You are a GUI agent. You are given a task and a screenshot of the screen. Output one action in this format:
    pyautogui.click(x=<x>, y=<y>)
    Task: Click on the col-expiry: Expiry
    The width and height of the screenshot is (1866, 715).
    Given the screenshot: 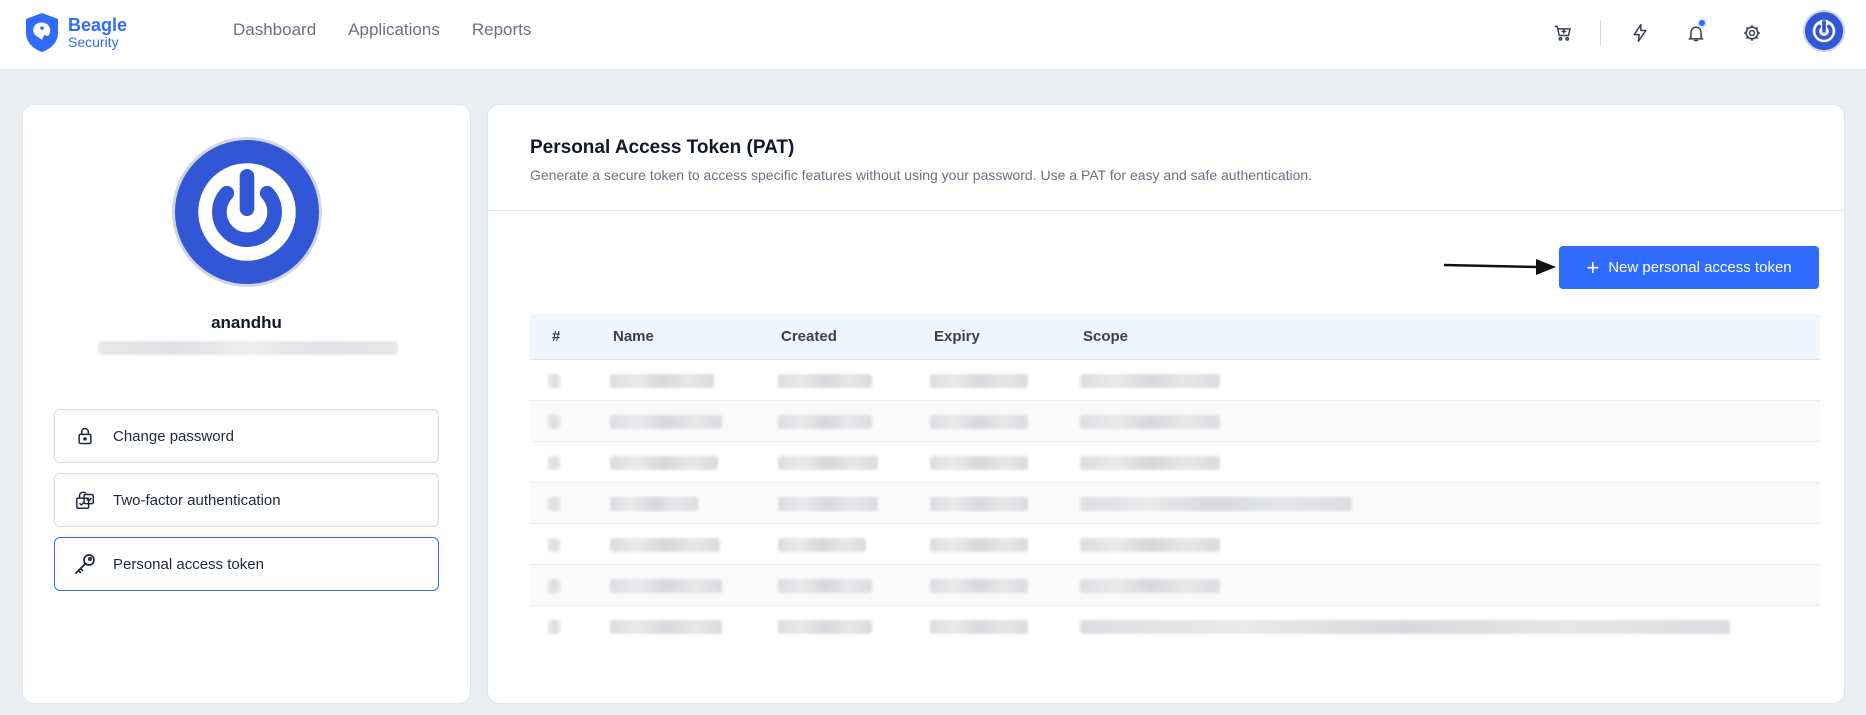 What is the action you would take?
    pyautogui.click(x=957, y=336)
    